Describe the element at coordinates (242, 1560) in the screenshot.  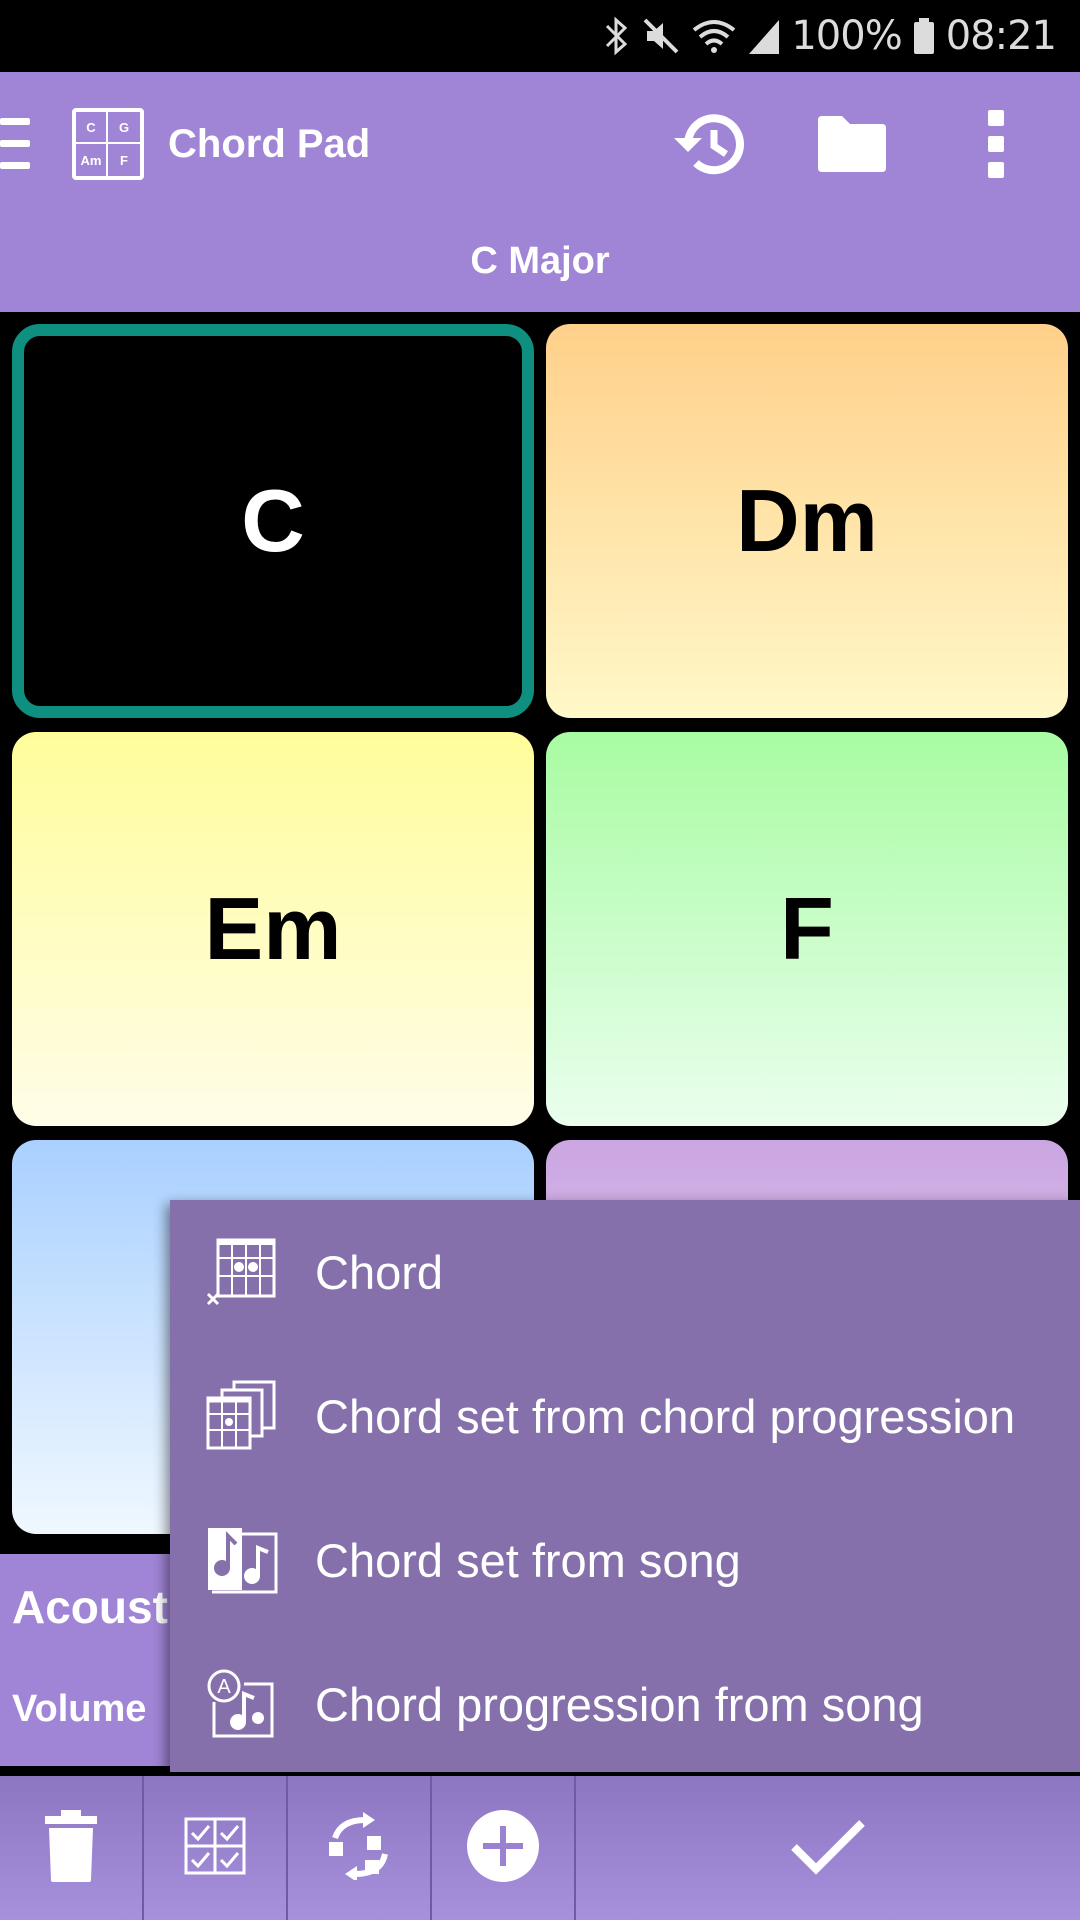
I see `song-icon` at that location.